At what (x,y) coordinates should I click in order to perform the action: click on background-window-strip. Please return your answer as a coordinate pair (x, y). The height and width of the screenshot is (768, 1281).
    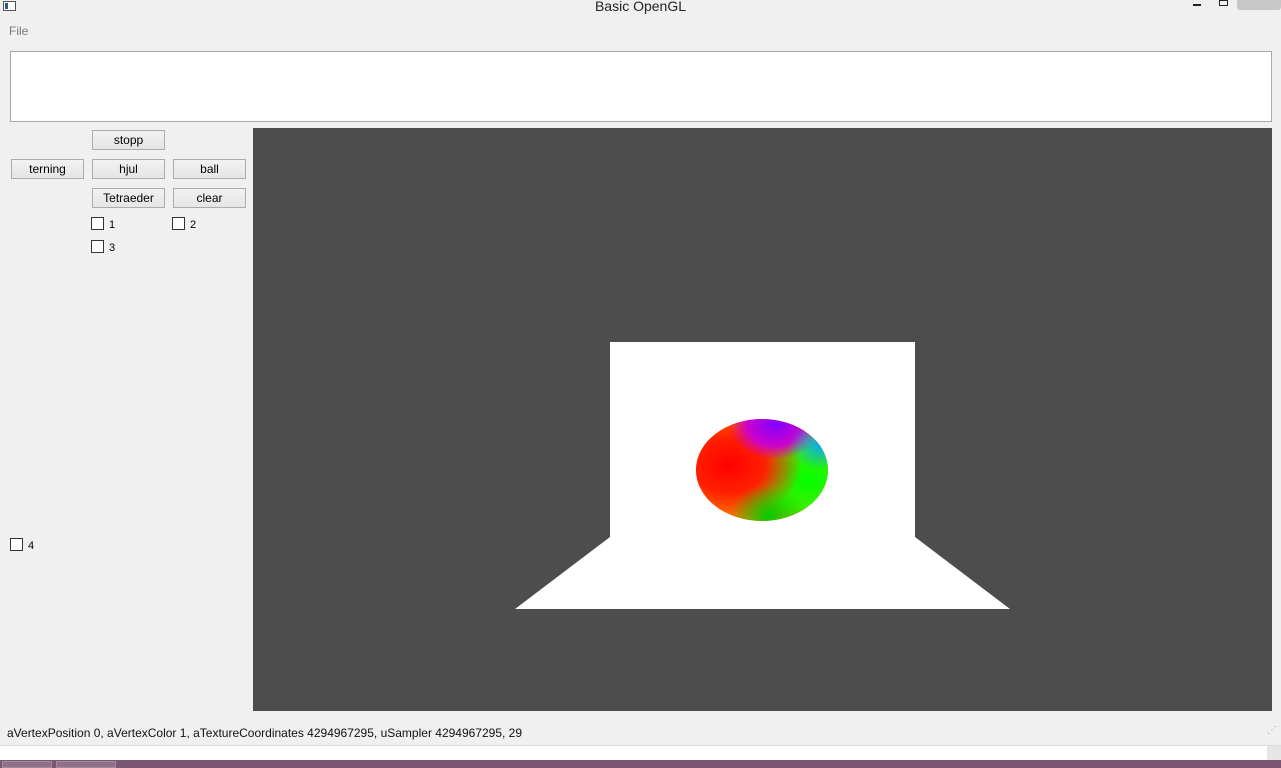
    Looking at the image, I should click on (640, 753).